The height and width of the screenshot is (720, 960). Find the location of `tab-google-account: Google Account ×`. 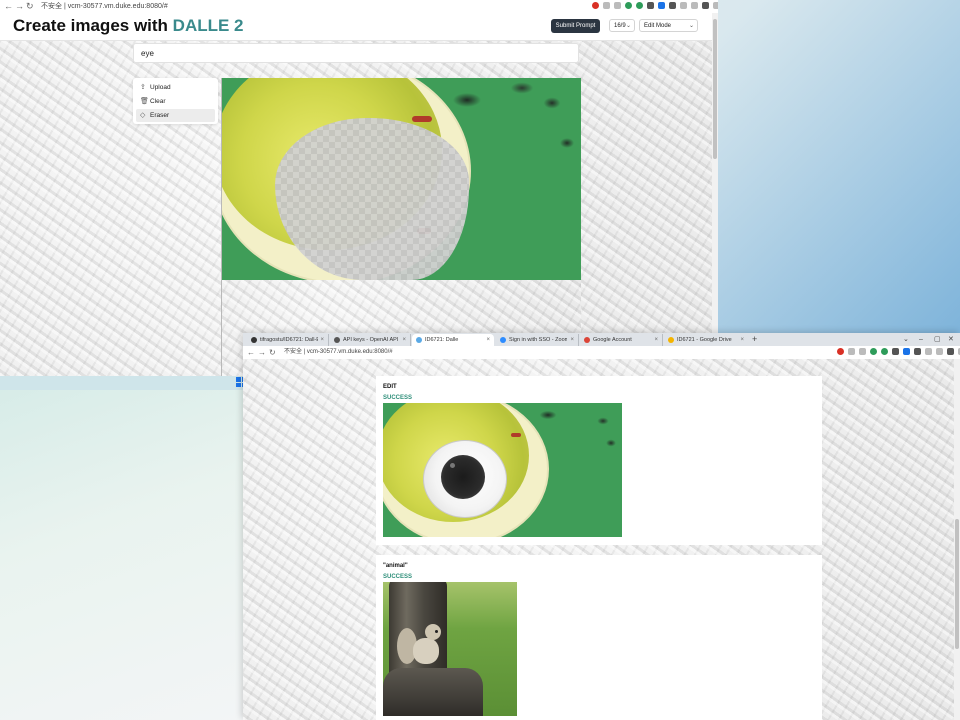

tab-google-account: Google Account × is located at coordinates (621, 340).